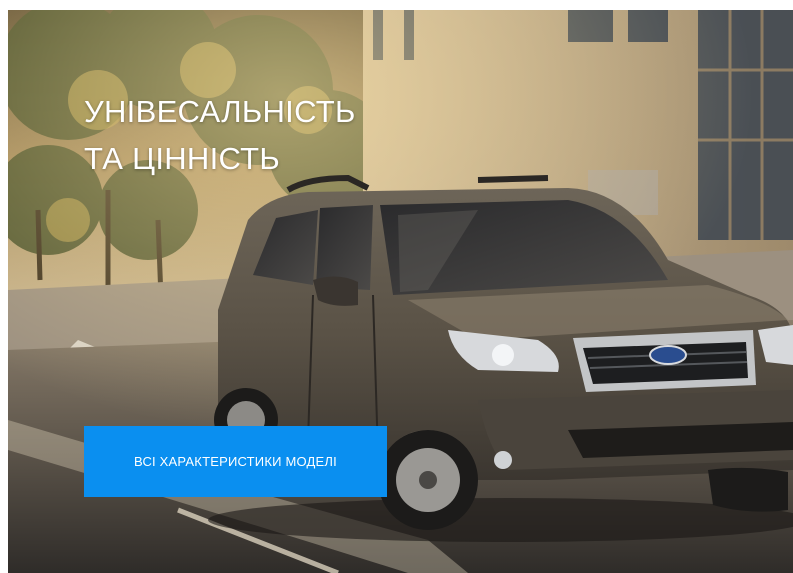 Image resolution: width=793 pixels, height=573 pixels. I want to click on hero-headline: УНІВЕСАЛЬНІСТЬ ТА ЦІННІСТЬ, so click(220, 135).